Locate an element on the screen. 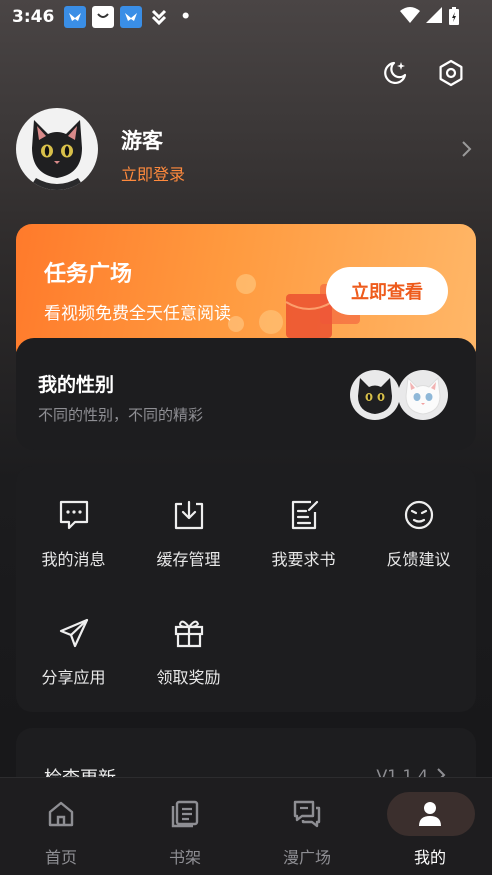  login-link: 立即登录 is located at coordinates (153, 173).